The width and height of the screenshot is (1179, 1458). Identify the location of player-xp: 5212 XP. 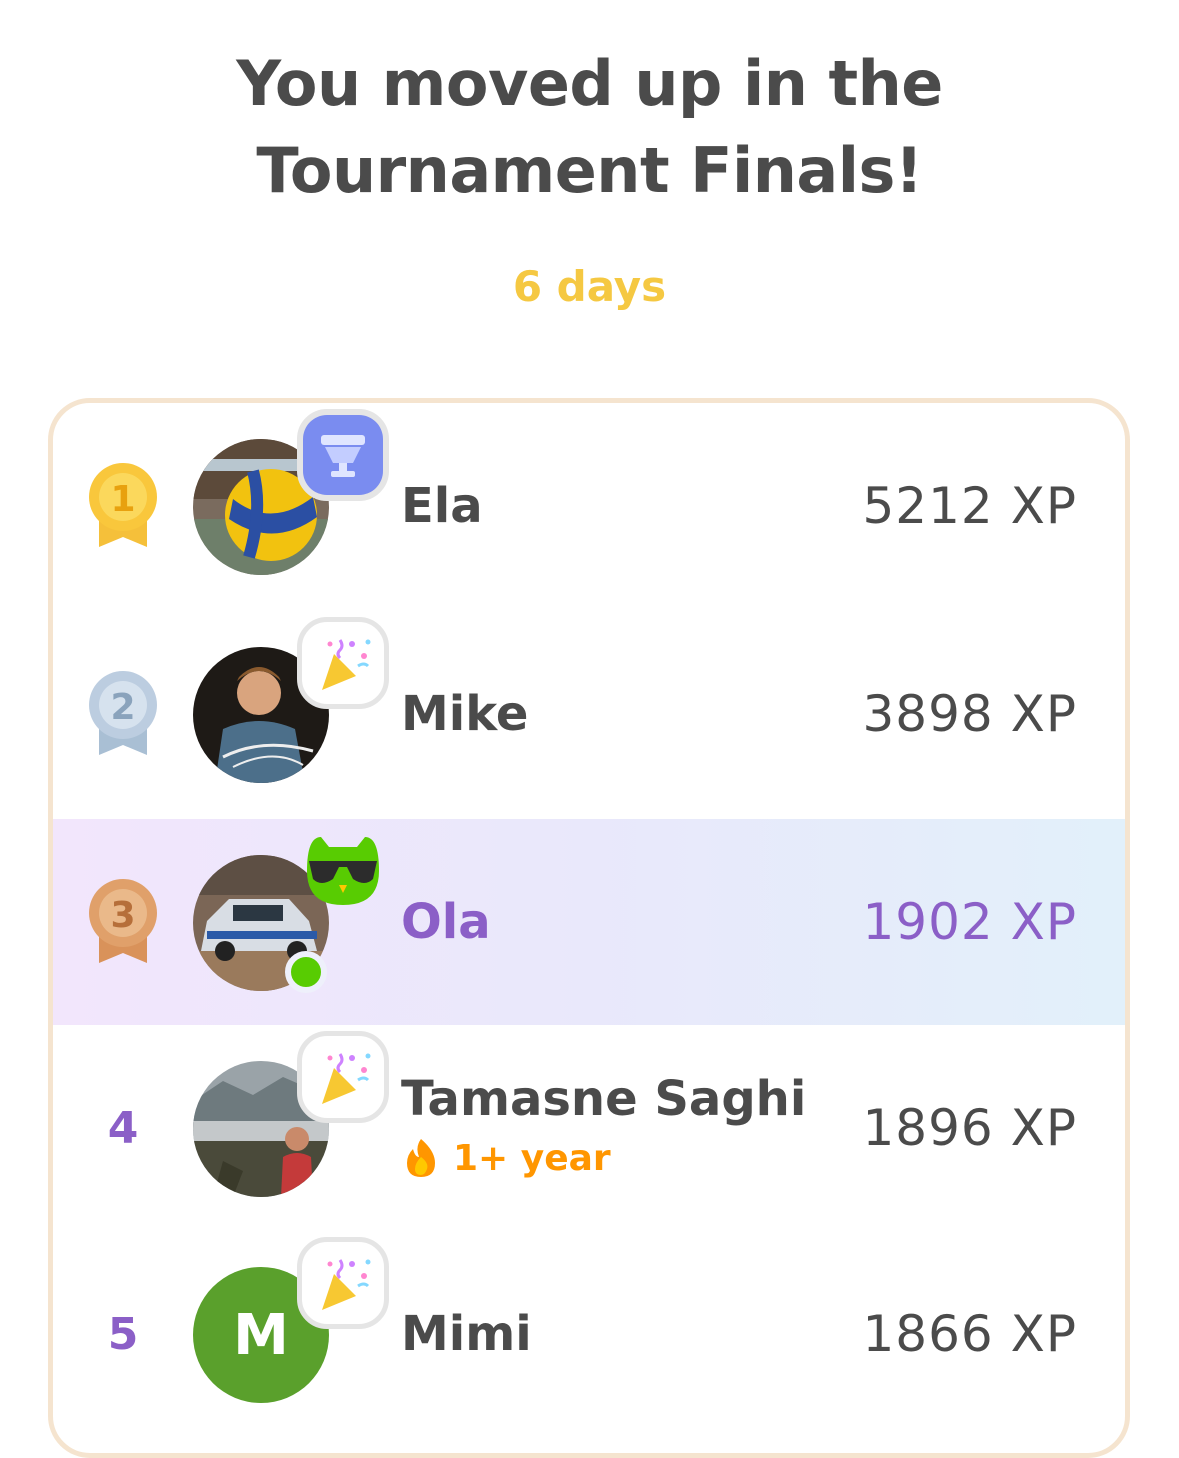
(969, 506).